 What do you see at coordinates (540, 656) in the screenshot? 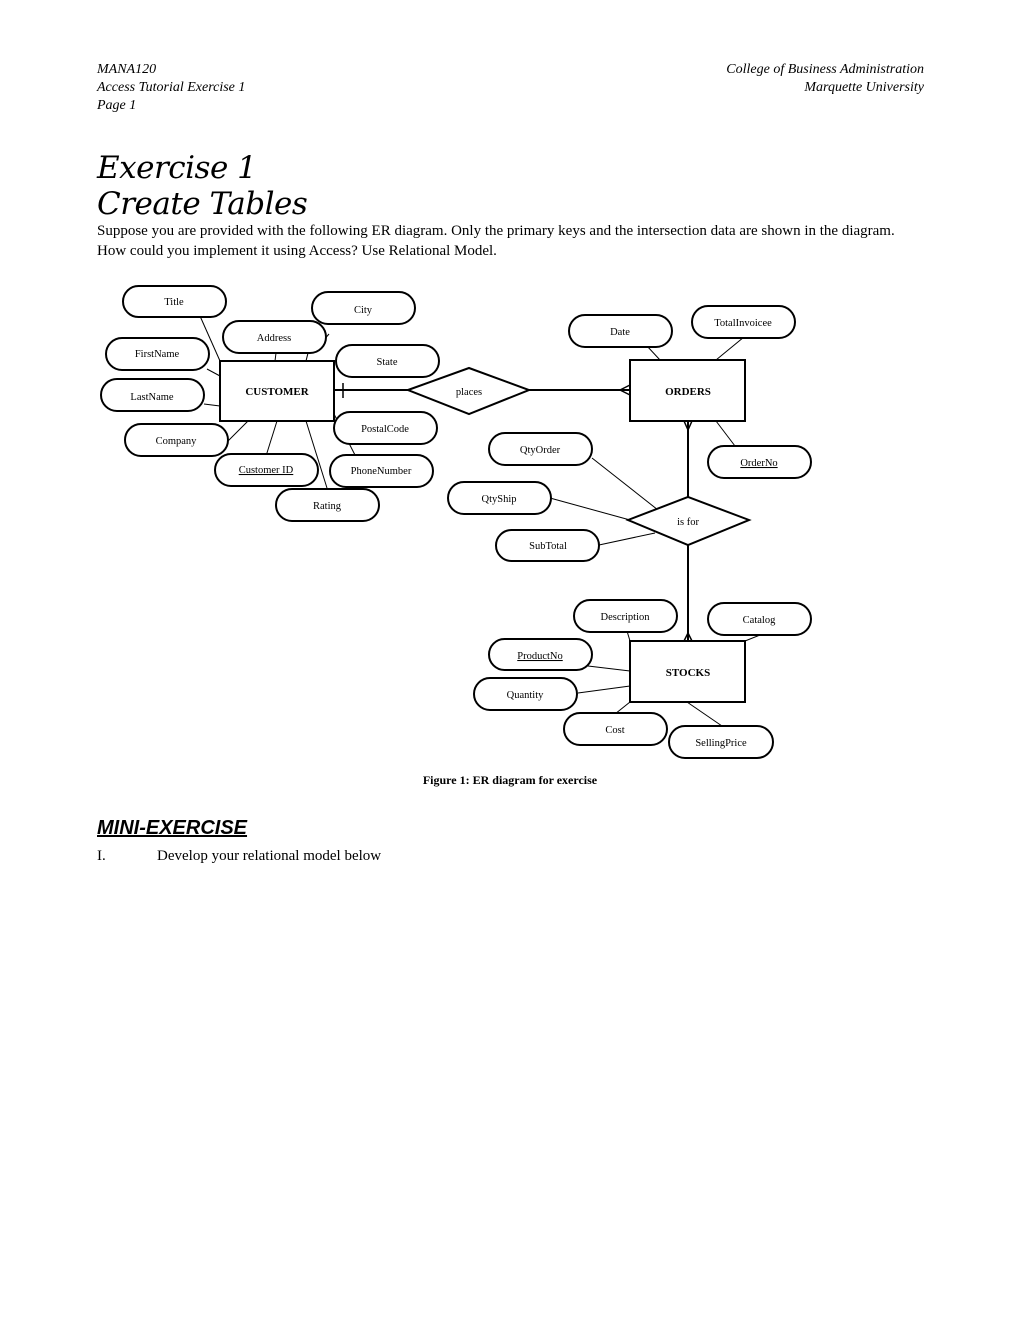
I see `attribute-label-key: ProductNo` at bounding box center [540, 656].